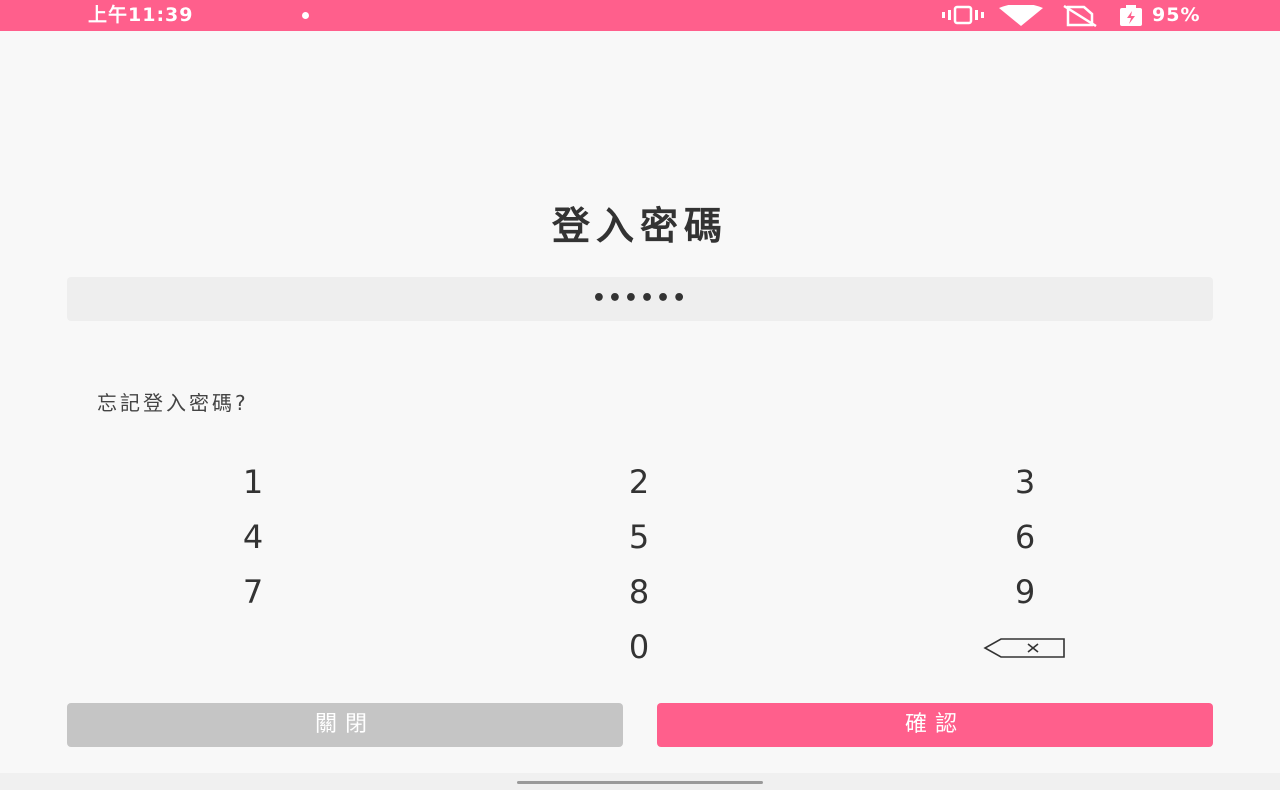  What do you see at coordinates (639, 647) in the screenshot?
I see `keypad-key-0: 0` at bounding box center [639, 647].